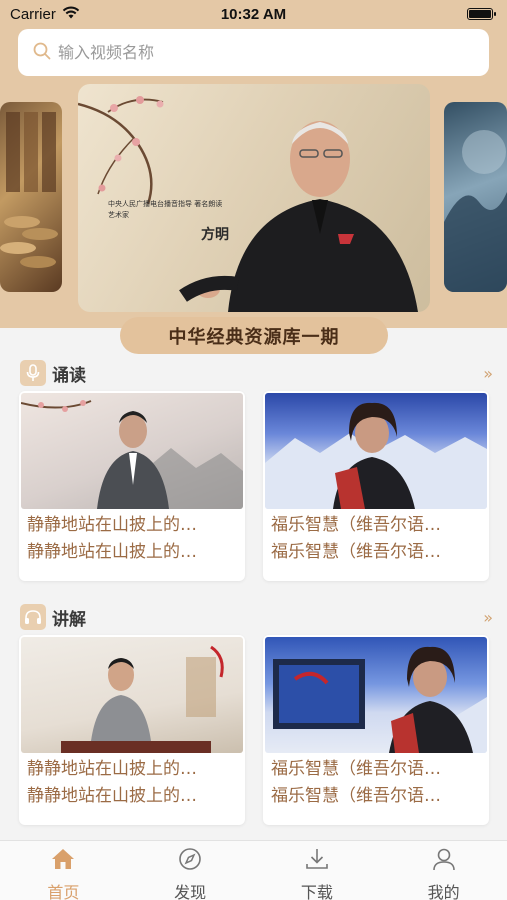 The height and width of the screenshot is (900, 507). What do you see at coordinates (31, 197) in the screenshot?
I see `carousel-prev-banner` at bounding box center [31, 197].